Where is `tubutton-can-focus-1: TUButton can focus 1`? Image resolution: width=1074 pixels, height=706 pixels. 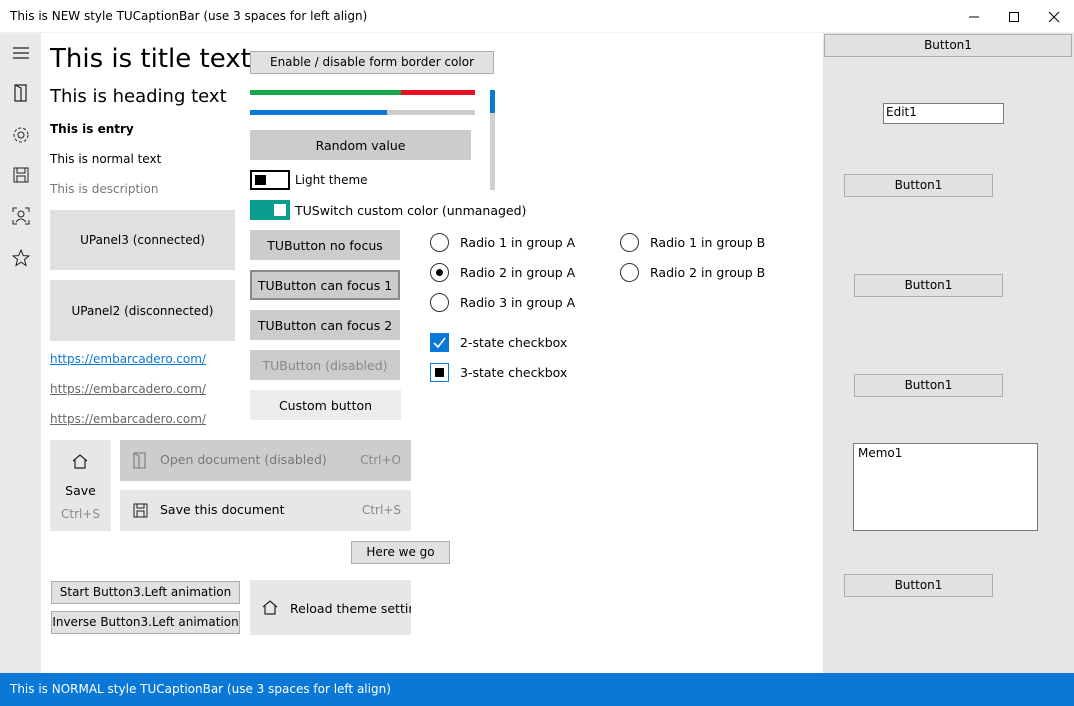
tubutton-can-focus-1: TUButton can focus 1 is located at coordinates (325, 285).